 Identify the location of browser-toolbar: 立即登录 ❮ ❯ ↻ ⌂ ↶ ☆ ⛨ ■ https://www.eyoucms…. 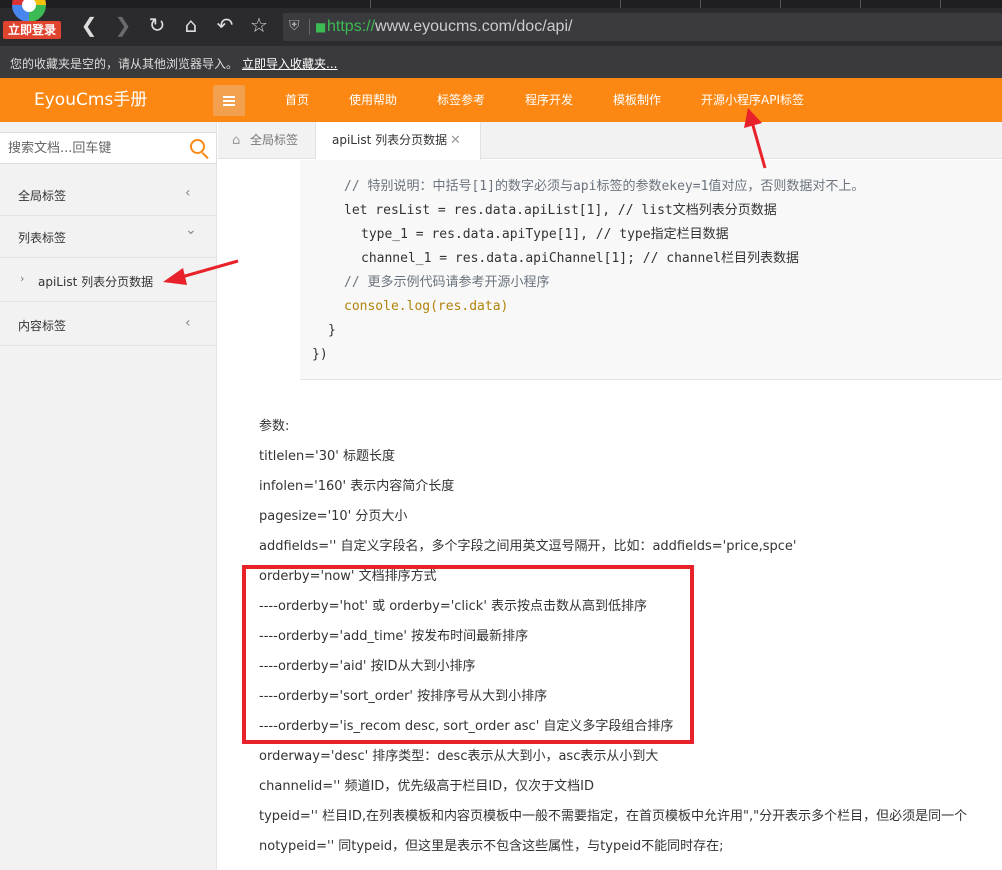
(501, 23).